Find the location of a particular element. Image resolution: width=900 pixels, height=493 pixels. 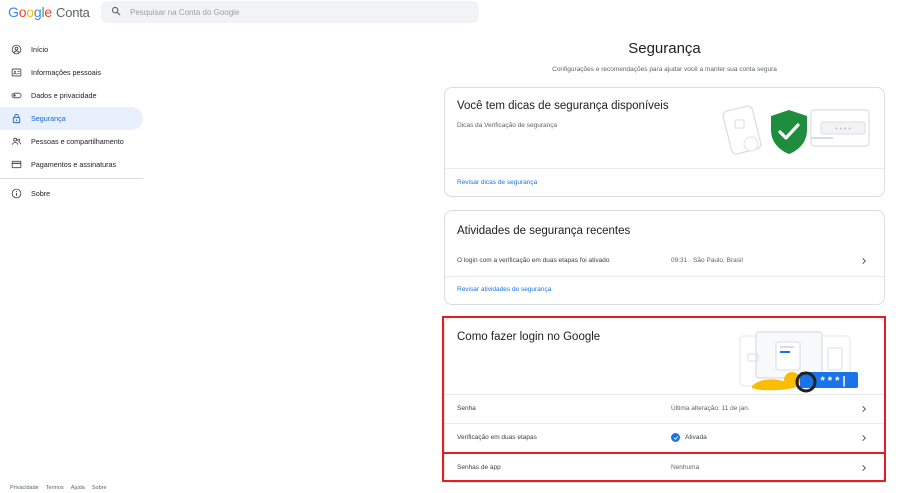

top-bar: Google Conta is located at coordinates (450, 13).